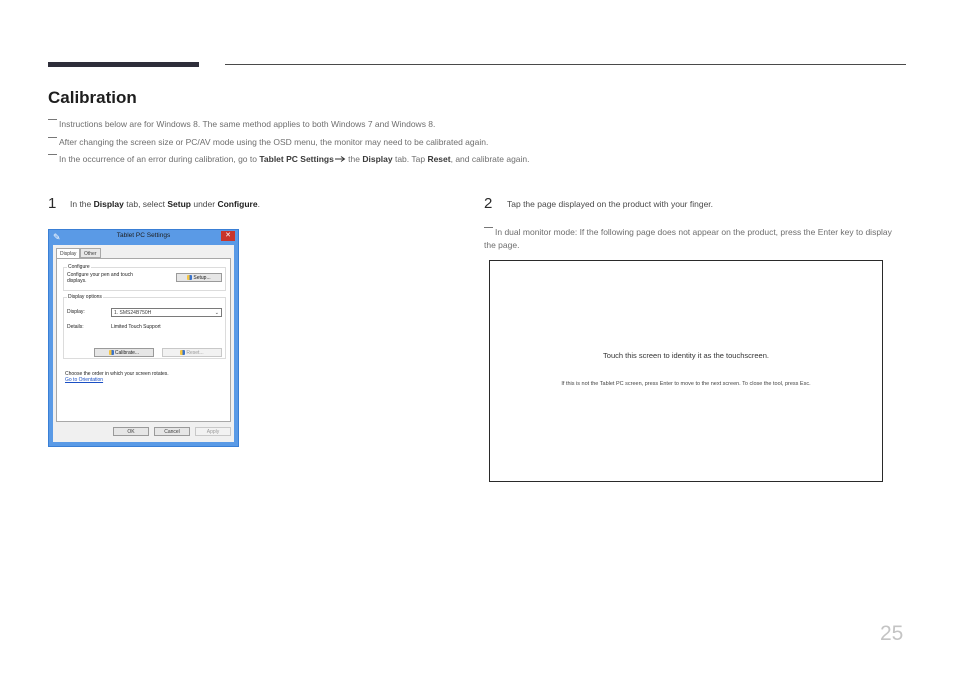 Image resolution: width=954 pixels, height=675 pixels. I want to click on display-options-label: Display options, so click(85, 297).